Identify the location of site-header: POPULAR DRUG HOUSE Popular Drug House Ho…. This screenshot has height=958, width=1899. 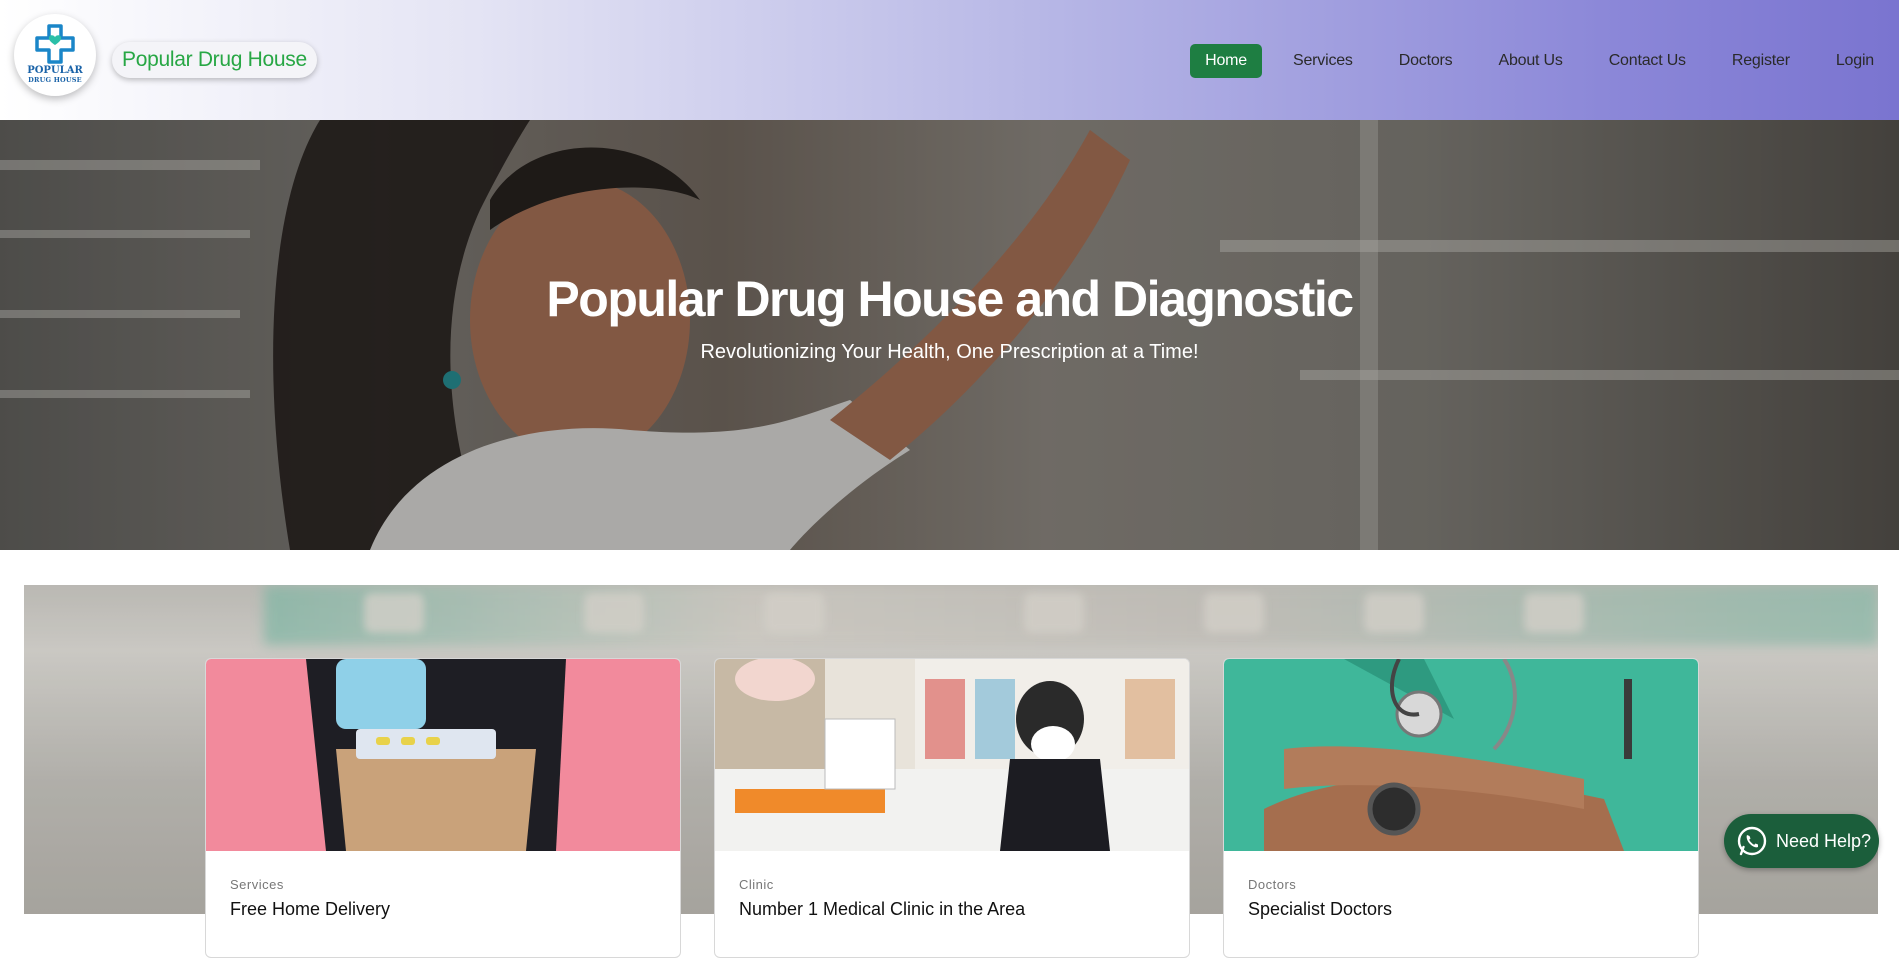
(949, 60).